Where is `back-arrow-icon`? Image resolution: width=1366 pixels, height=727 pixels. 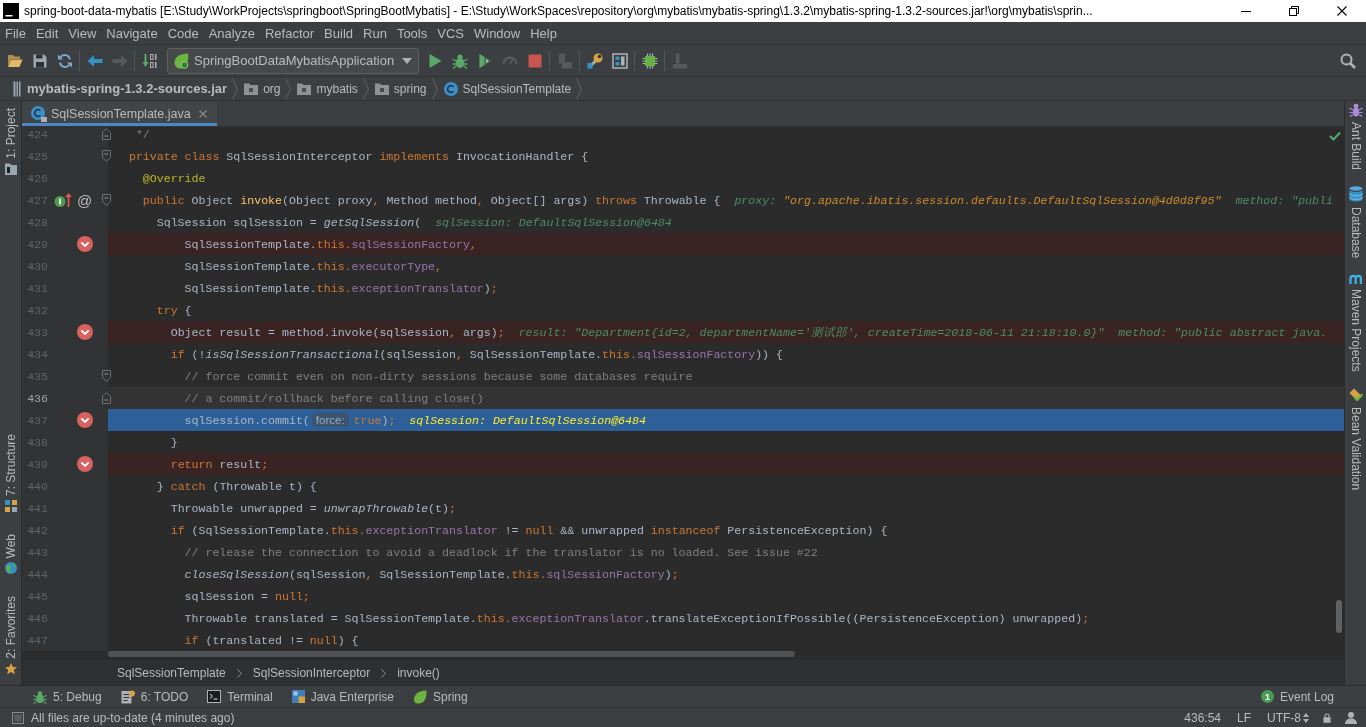
back-arrow-icon is located at coordinates (94, 60).